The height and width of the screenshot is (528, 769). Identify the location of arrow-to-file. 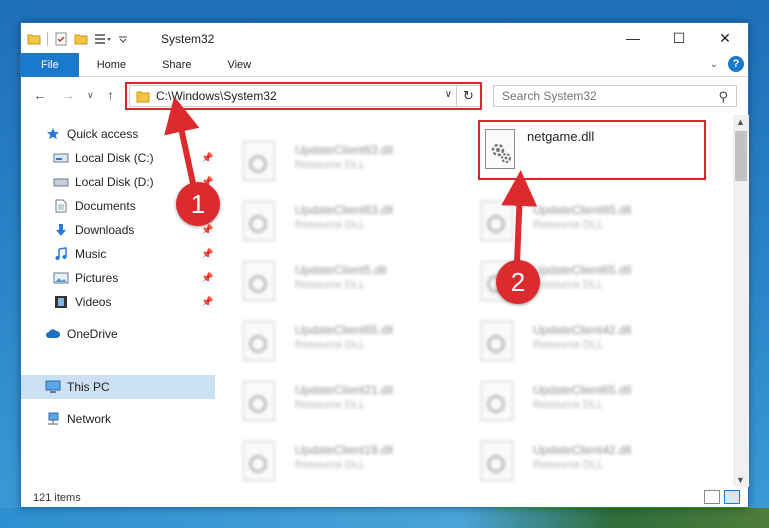
(519, 217).